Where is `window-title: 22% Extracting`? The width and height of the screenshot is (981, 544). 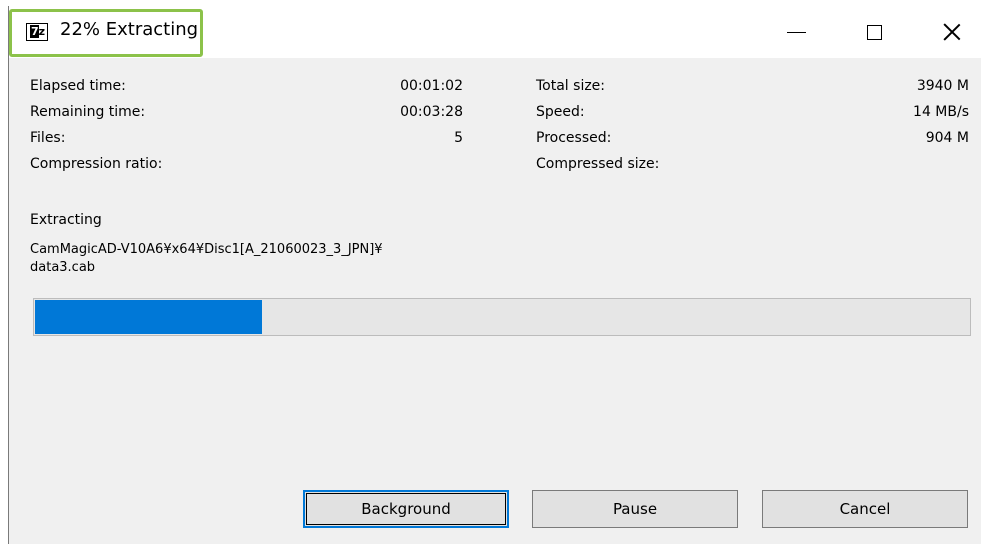
window-title: 22% Extracting is located at coordinates (129, 29).